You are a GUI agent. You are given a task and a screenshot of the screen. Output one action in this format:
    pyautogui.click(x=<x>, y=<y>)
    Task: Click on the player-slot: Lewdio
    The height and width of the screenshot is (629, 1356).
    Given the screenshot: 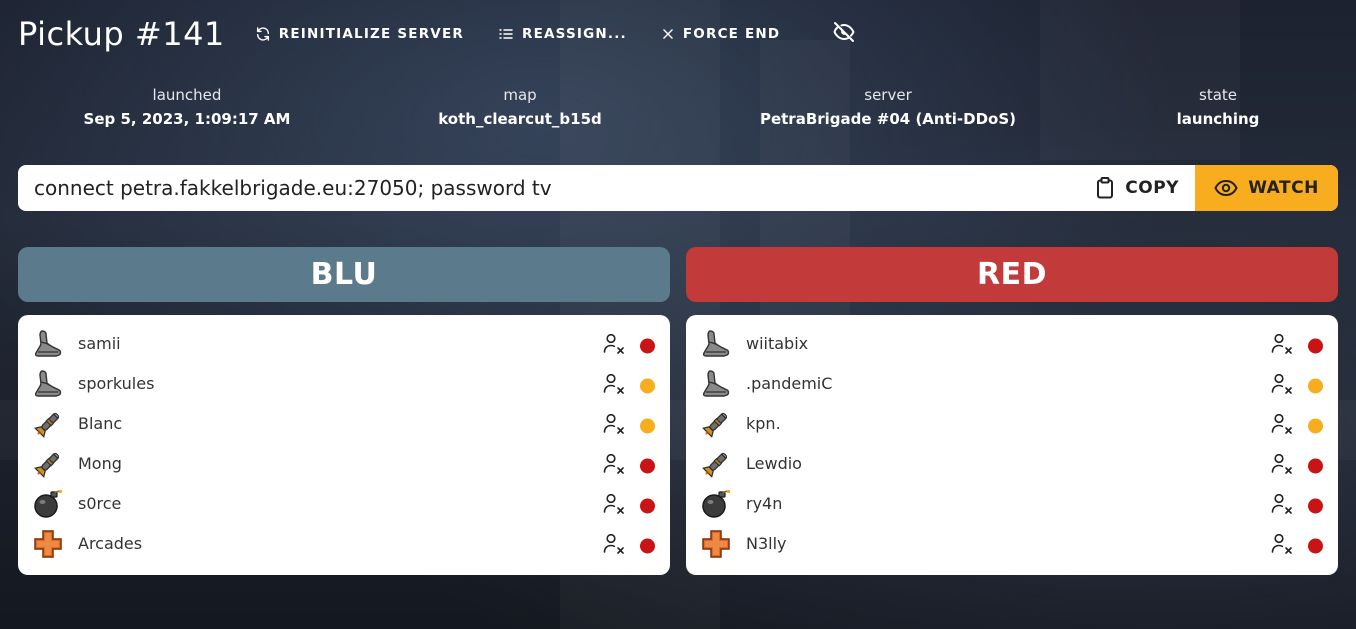 What is the action you would take?
    pyautogui.click(x=1012, y=464)
    